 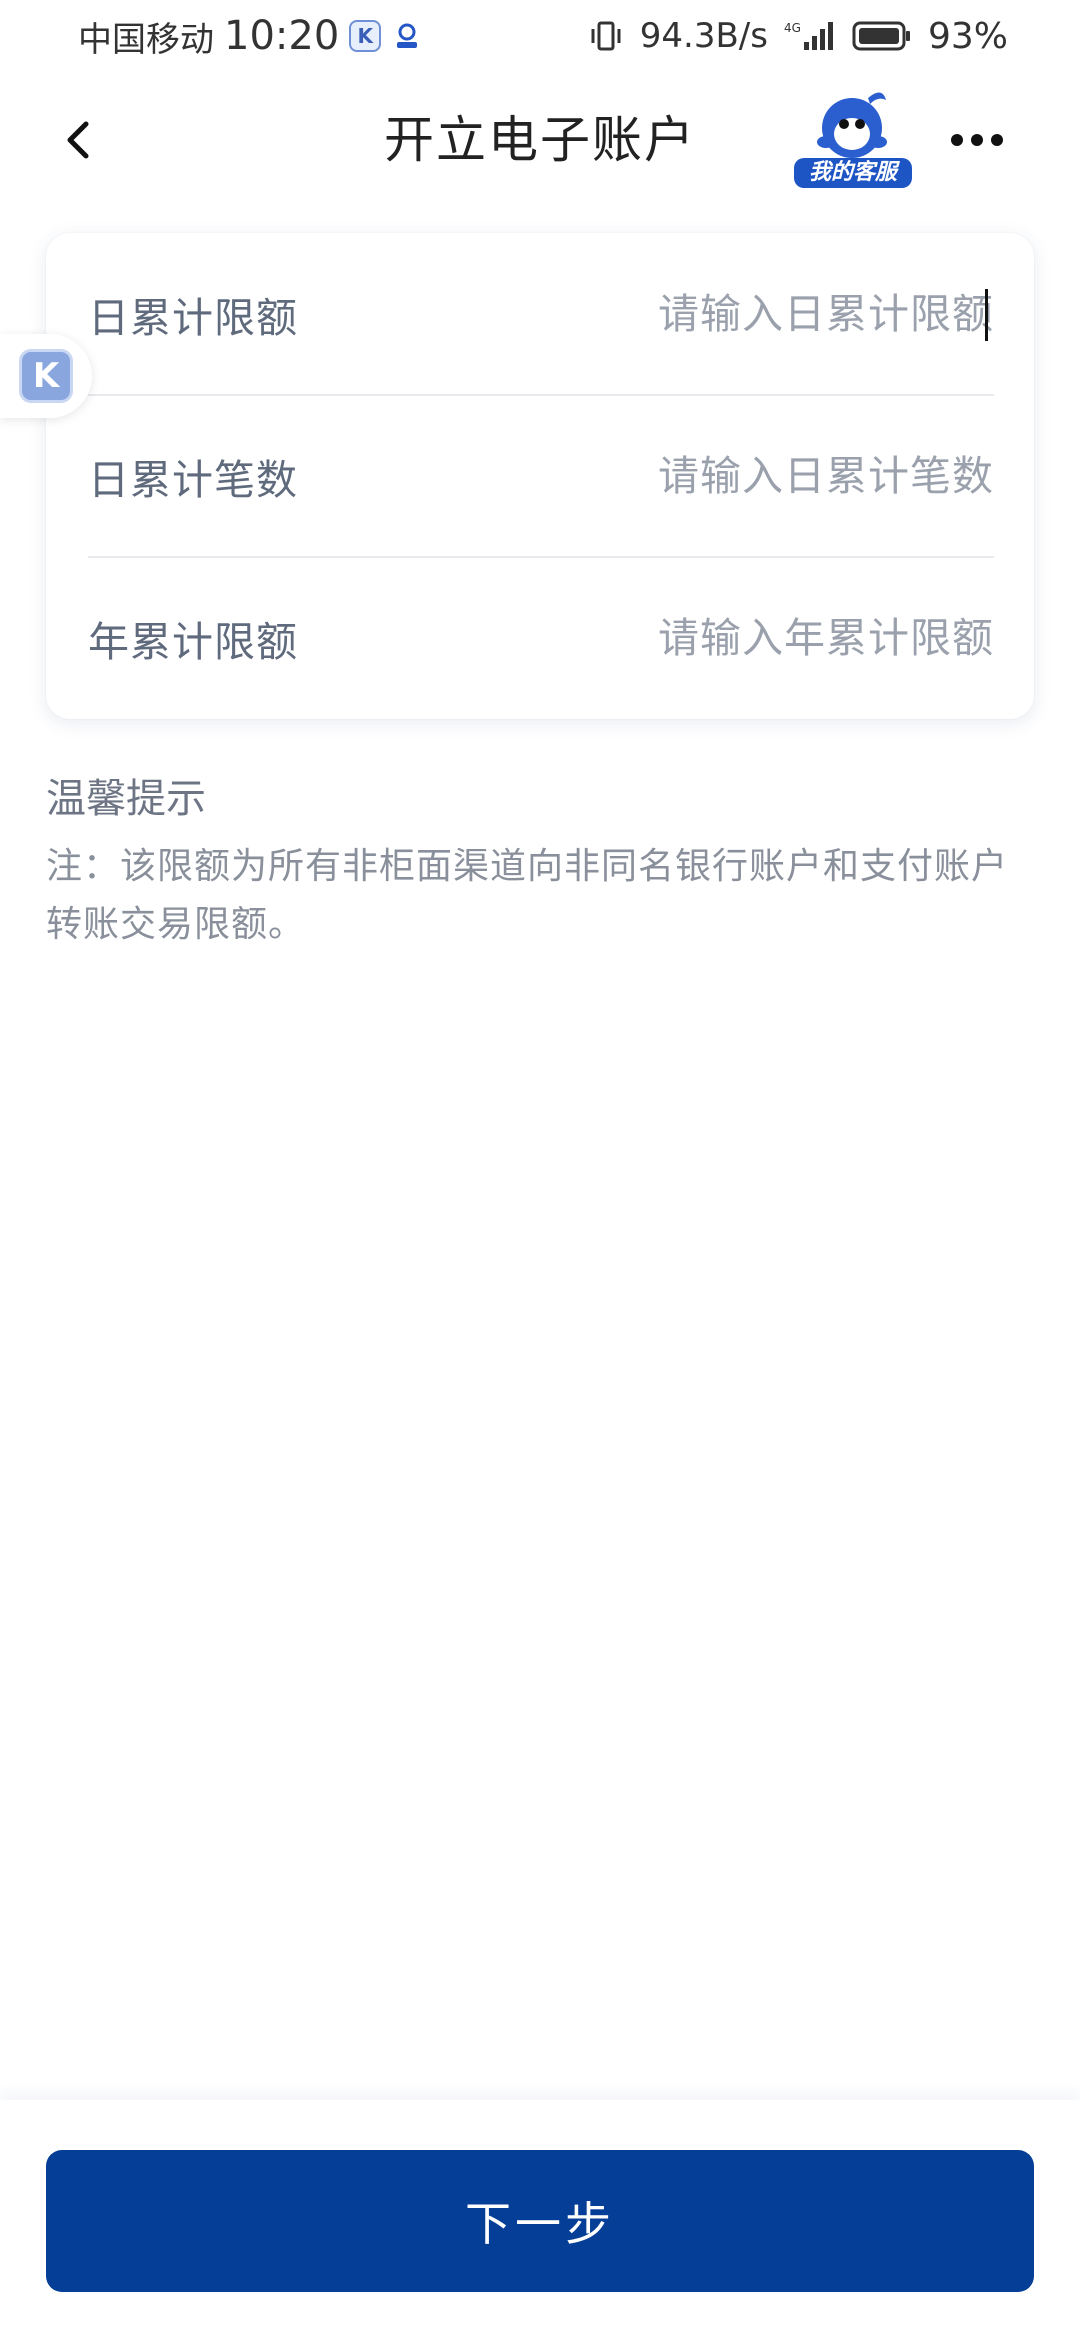 I want to click on clock: 10:20, so click(x=282, y=36).